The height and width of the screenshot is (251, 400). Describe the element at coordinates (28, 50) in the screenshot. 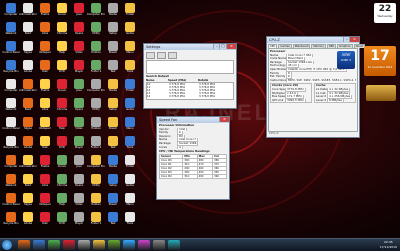

I see `desktop-icon: Skype` at that location.